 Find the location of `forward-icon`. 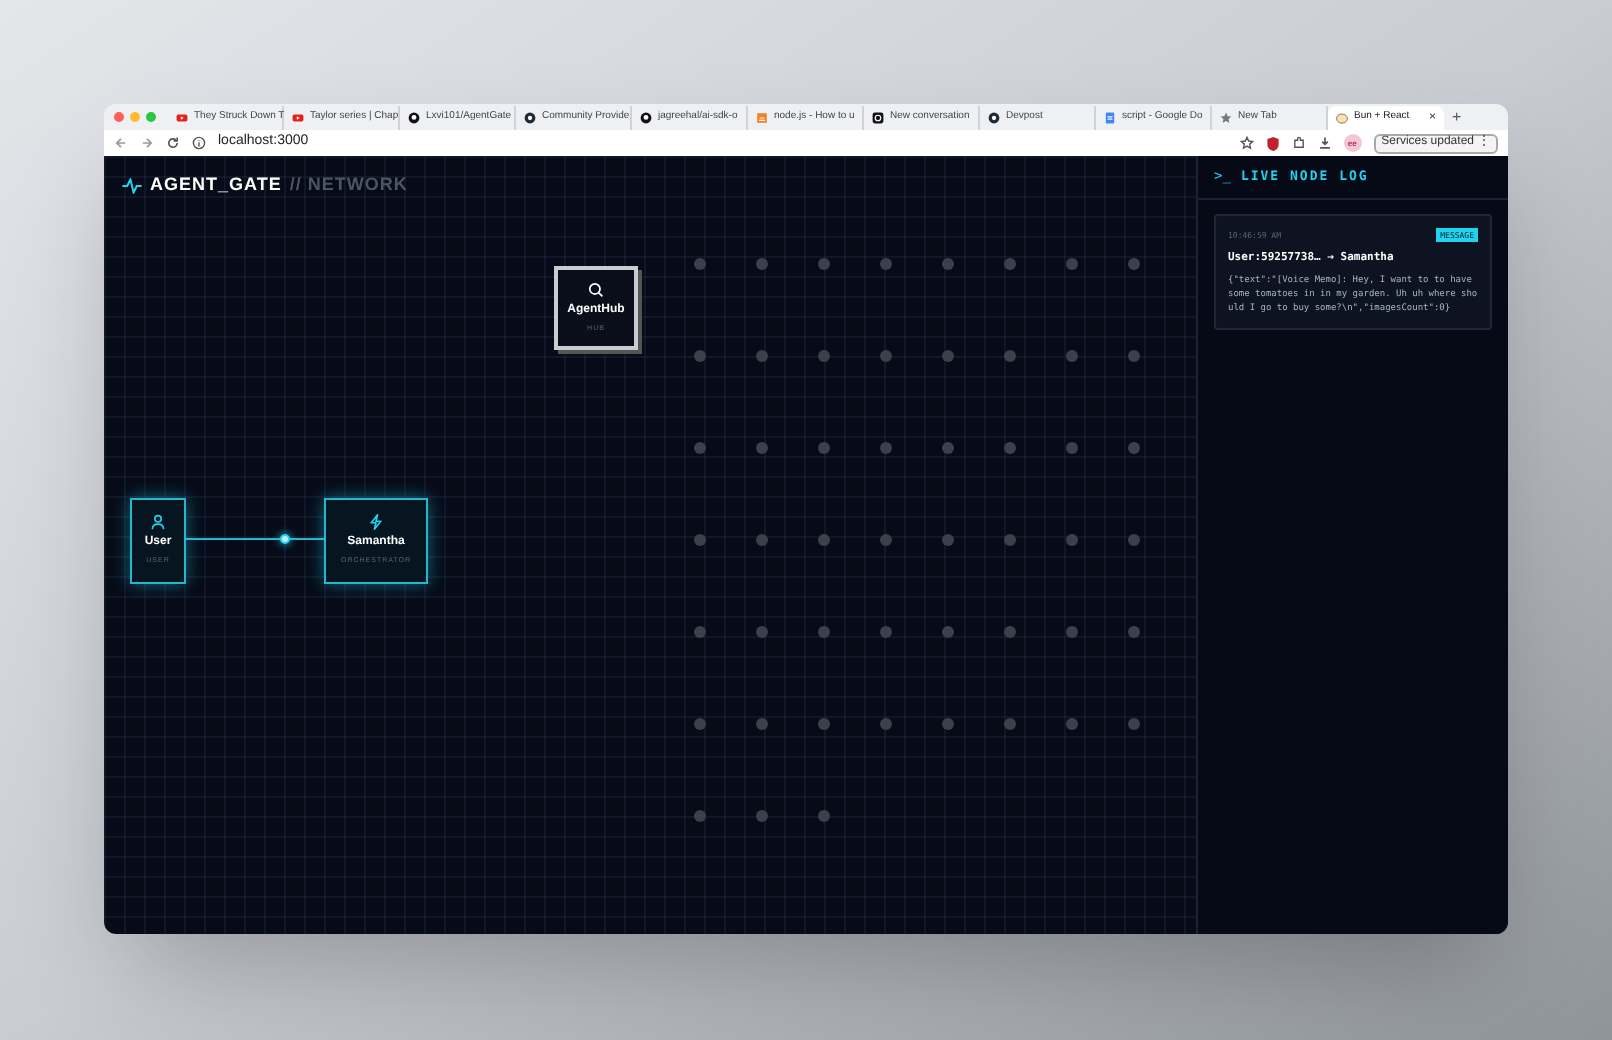

forward-icon is located at coordinates (147, 143).